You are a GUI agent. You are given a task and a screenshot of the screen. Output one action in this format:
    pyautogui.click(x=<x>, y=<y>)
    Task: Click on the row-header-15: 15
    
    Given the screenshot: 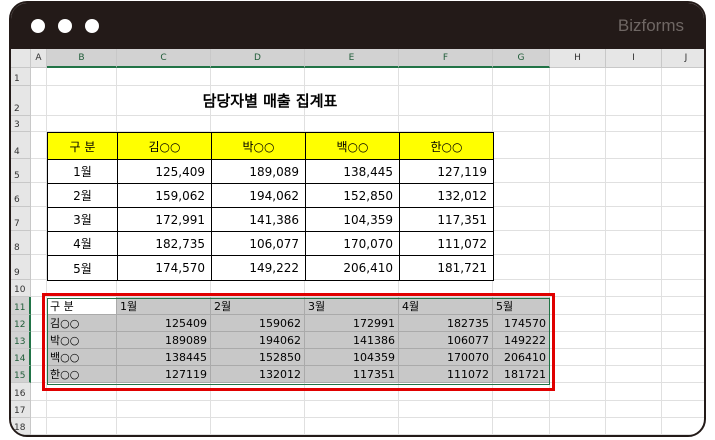 What is the action you would take?
    pyautogui.click(x=21, y=374)
    